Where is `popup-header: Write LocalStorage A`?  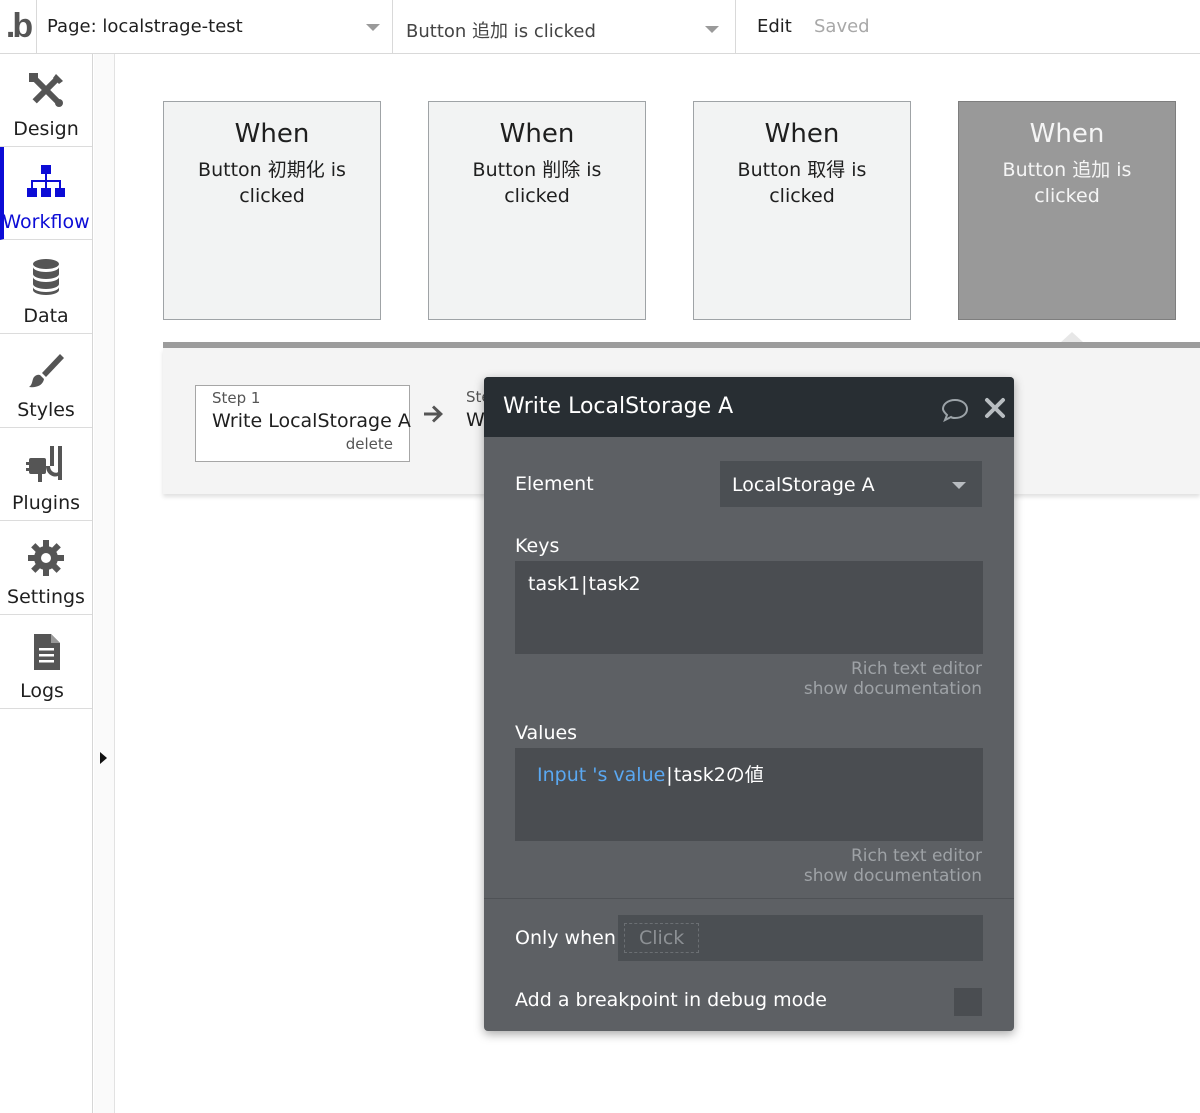 popup-header: Write LocalStorage A is located at coordinates (749, 407).